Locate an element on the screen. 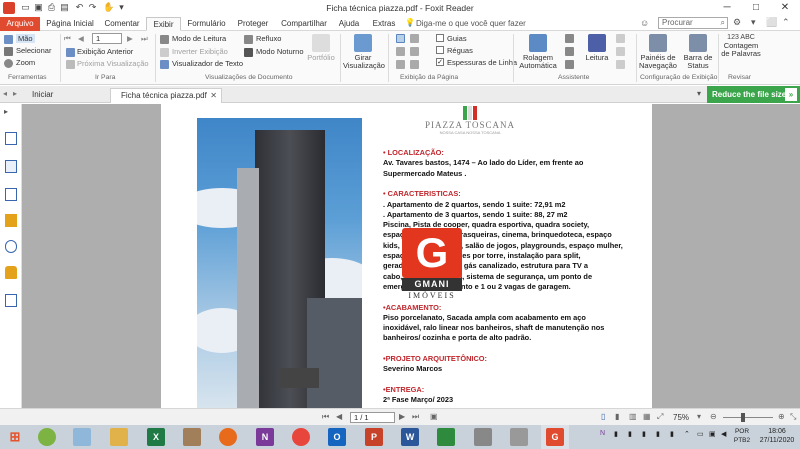  tab-proteger: Proteger is located at coordinates (253, 24).